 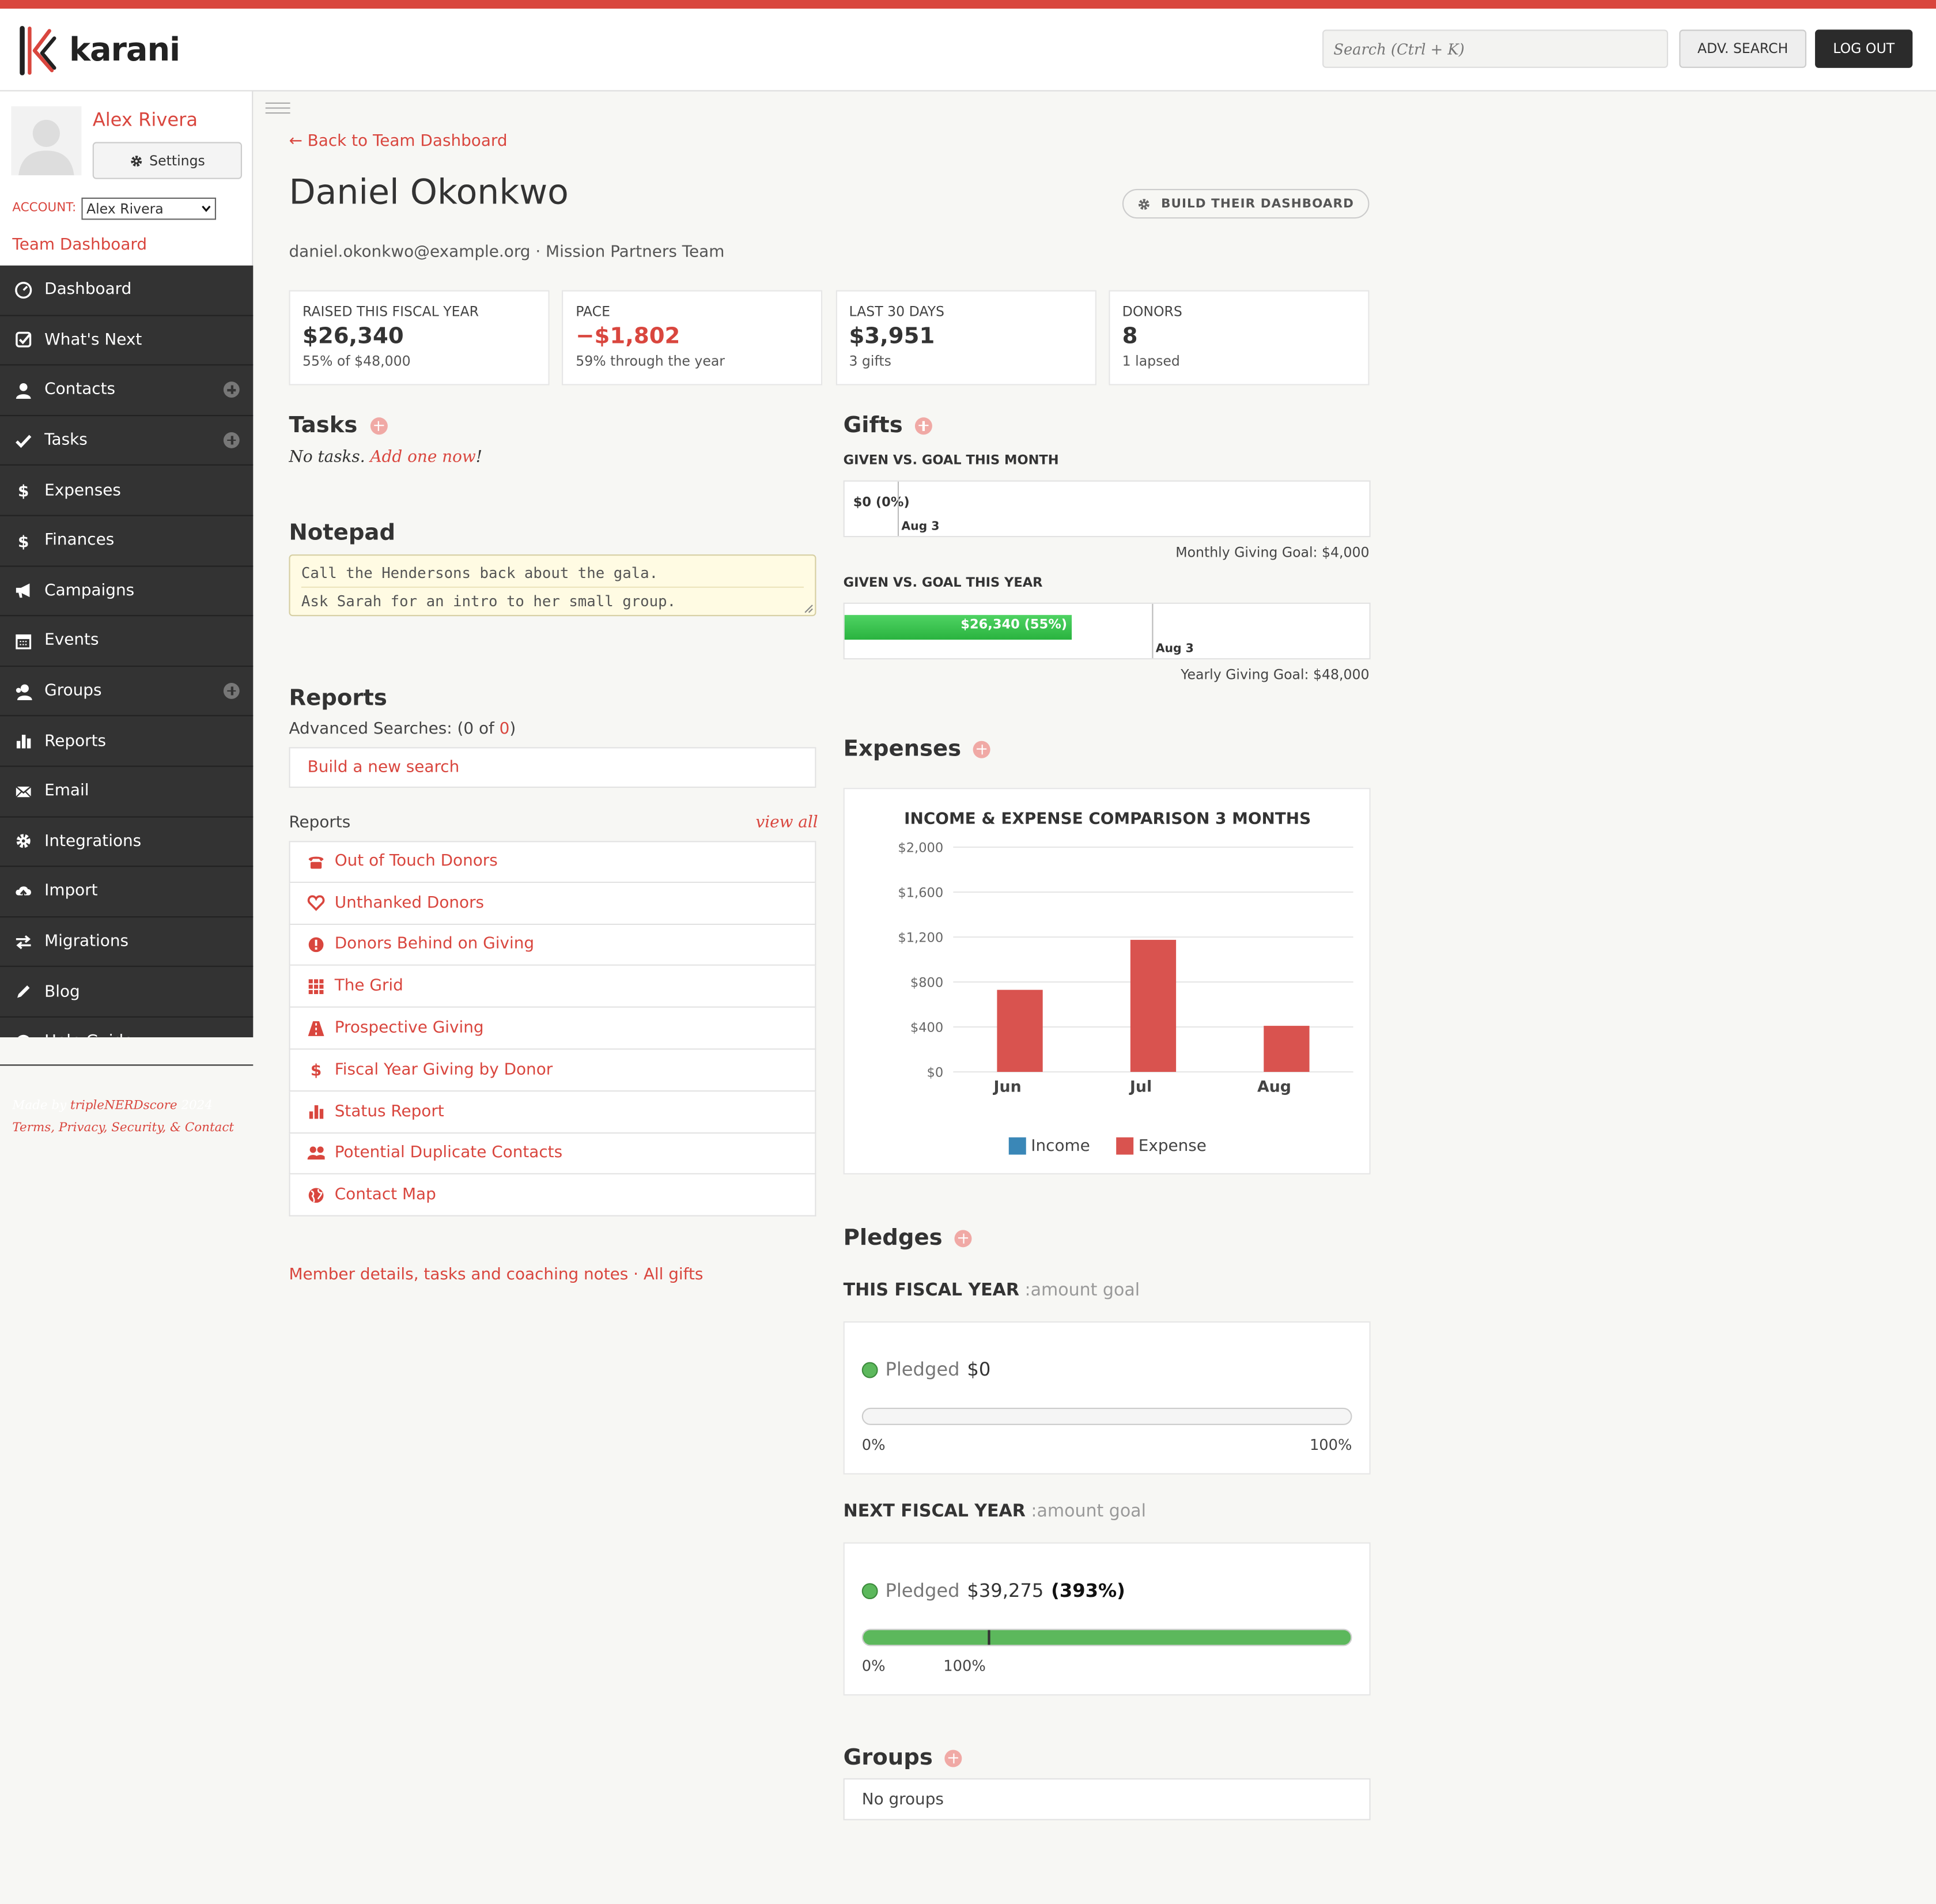 What do you see at coordinates (1107, 1398) in the screenshot?
I see `this-fiscal-year-pledge-card: Pledged $0 0% 100%` at bounding box center [1107, 1398].